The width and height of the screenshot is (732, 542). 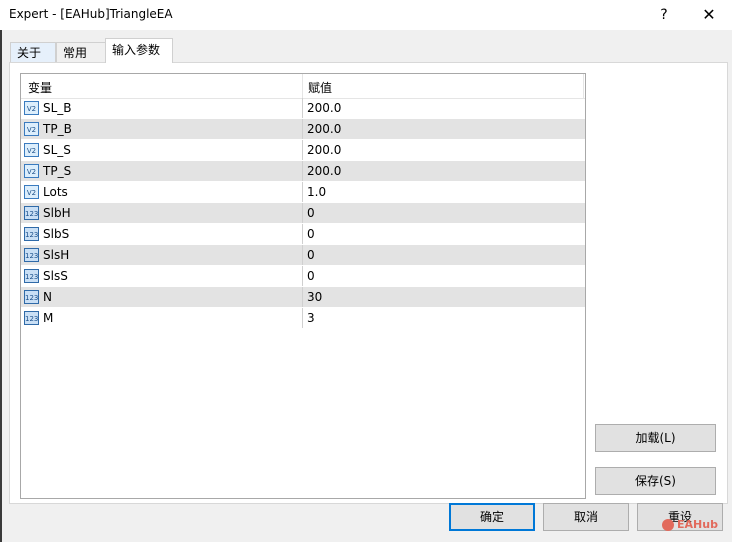 What do you see at coordinates (320, 87) in the screenshot?
I see `column-header-value: 赋值` at bounding box center [320, 87].